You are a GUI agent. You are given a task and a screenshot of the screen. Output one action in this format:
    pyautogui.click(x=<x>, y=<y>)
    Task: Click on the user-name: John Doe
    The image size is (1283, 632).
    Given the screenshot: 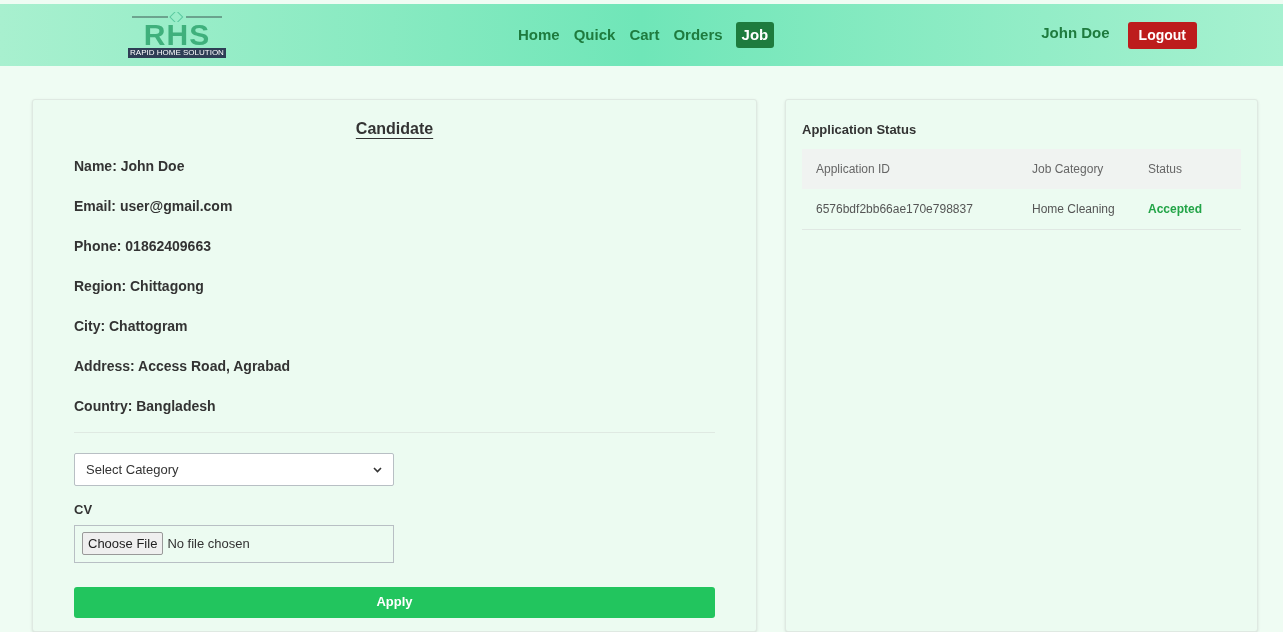 What is the action you would take?
    pyautogui.click(x=1075, y=33)
    